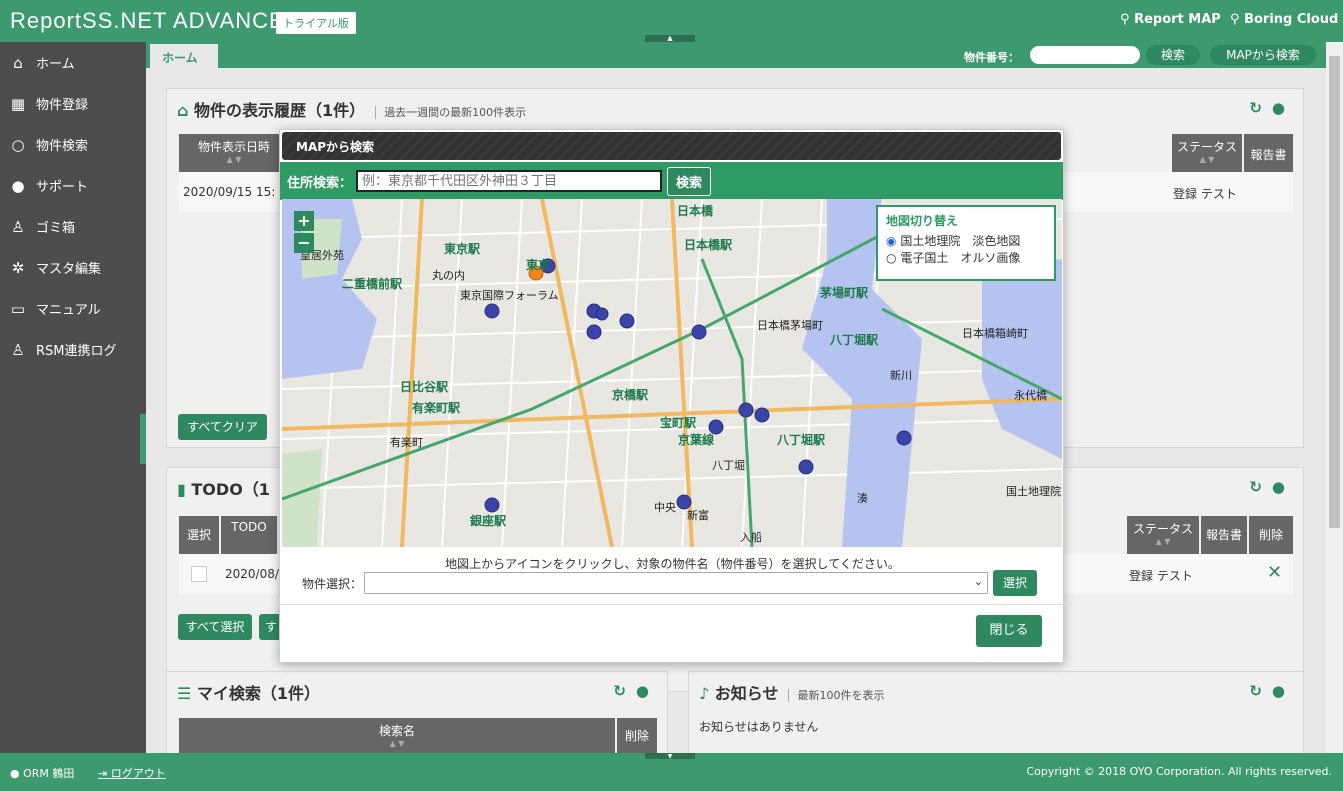 This screenshot has width=1343, height=791. Describe the element at coordinates (978, 581) in the screenshot. I see `chevron-down-icon: ⌄` at that location.